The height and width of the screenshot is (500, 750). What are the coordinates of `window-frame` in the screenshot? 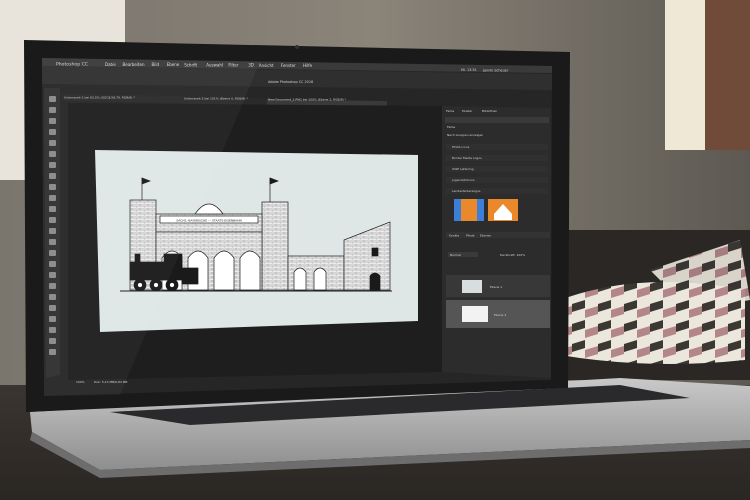 It's located at (727, 75).